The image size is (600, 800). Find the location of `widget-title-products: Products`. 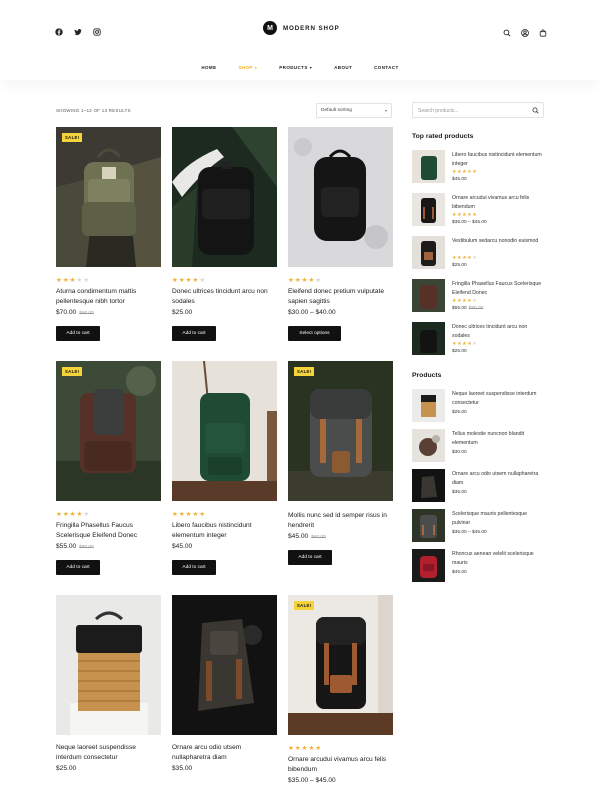

widget-title-products: Products is located at coordinates (427, 375).